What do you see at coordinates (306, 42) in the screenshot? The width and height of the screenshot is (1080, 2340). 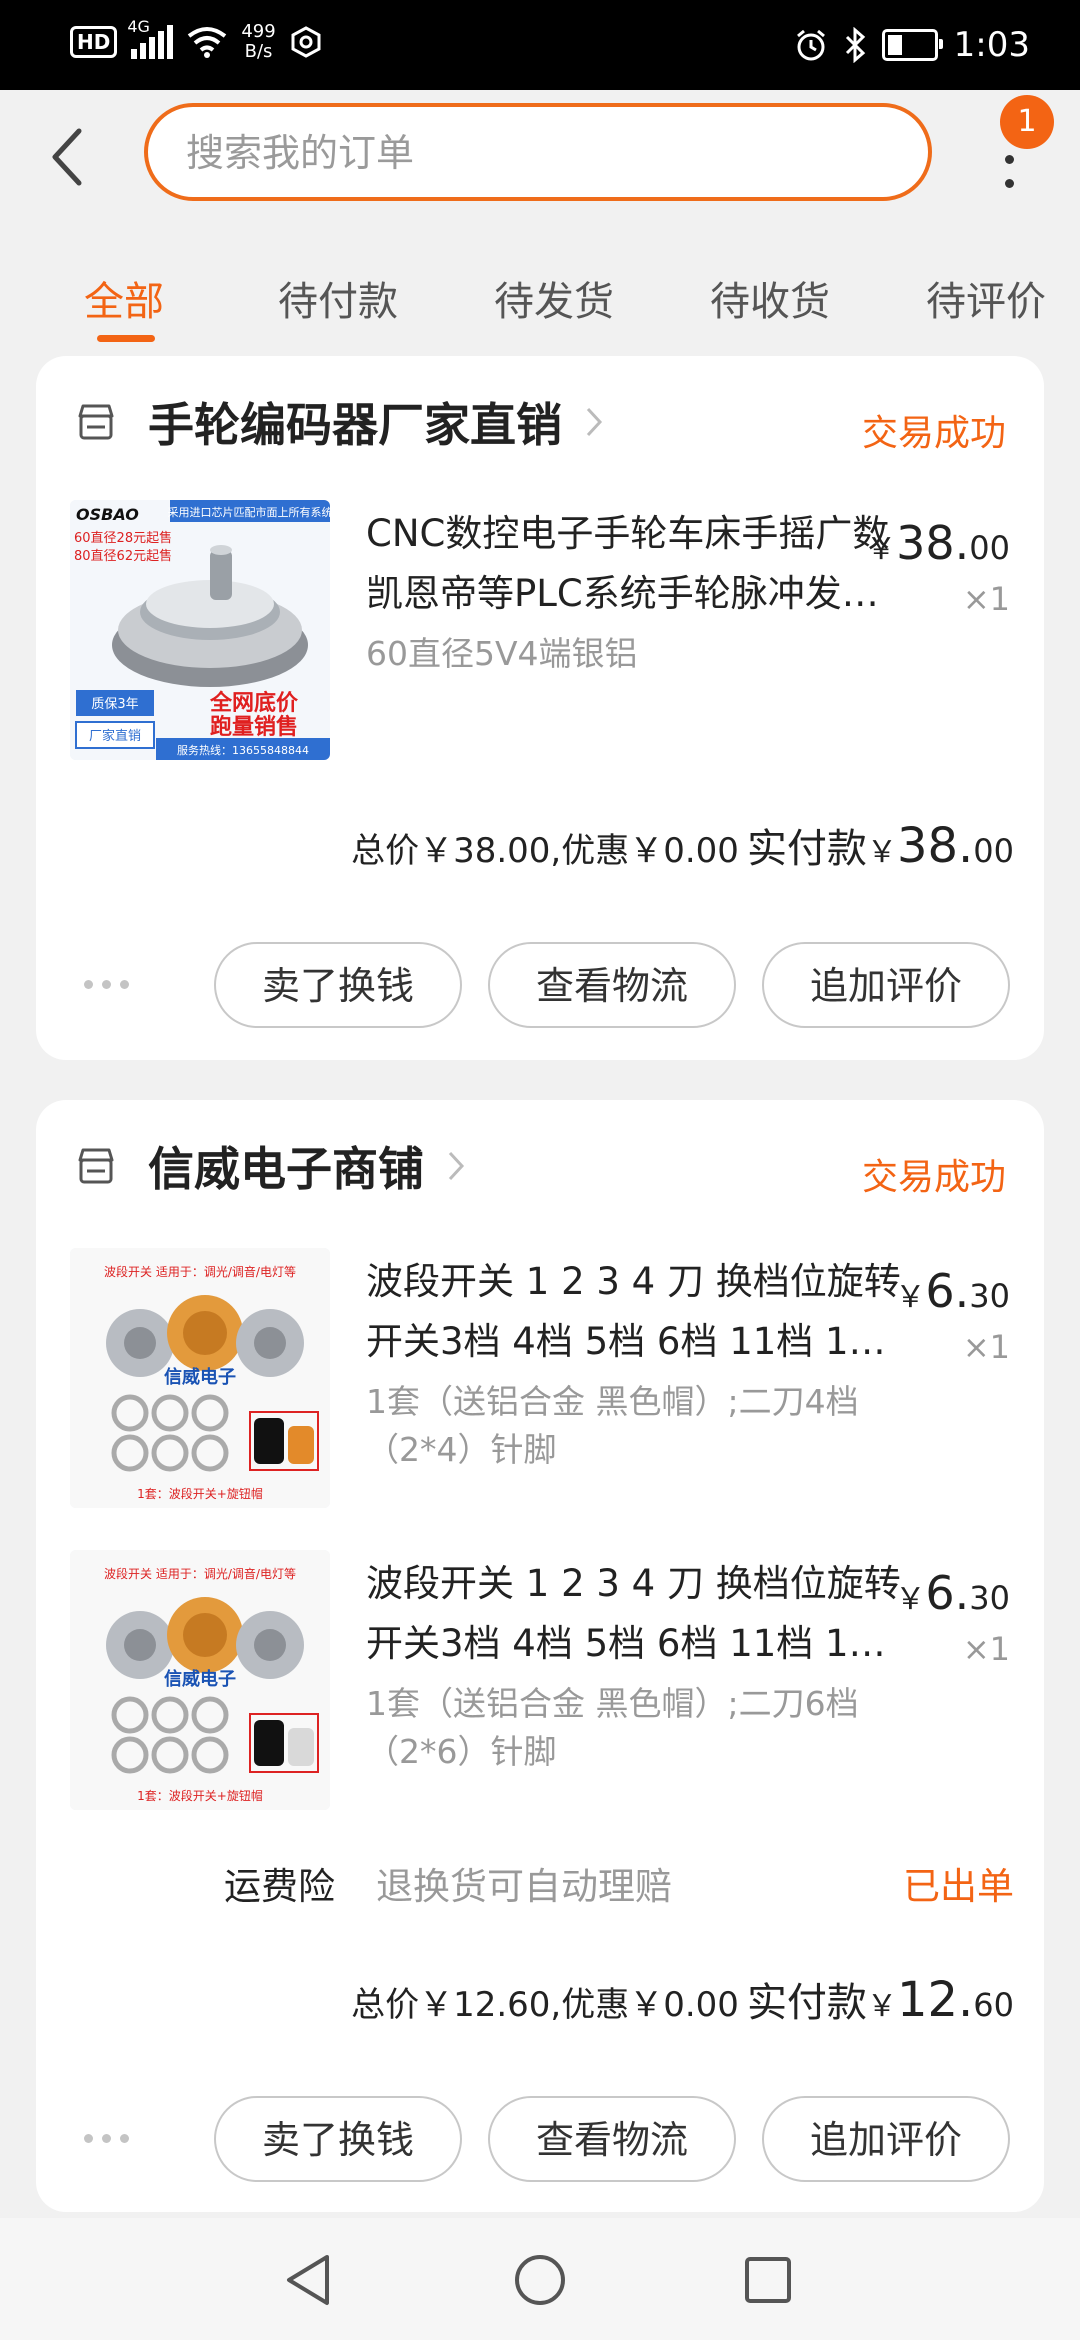 I see `vpn-icon` at bounding box center [306, 42].